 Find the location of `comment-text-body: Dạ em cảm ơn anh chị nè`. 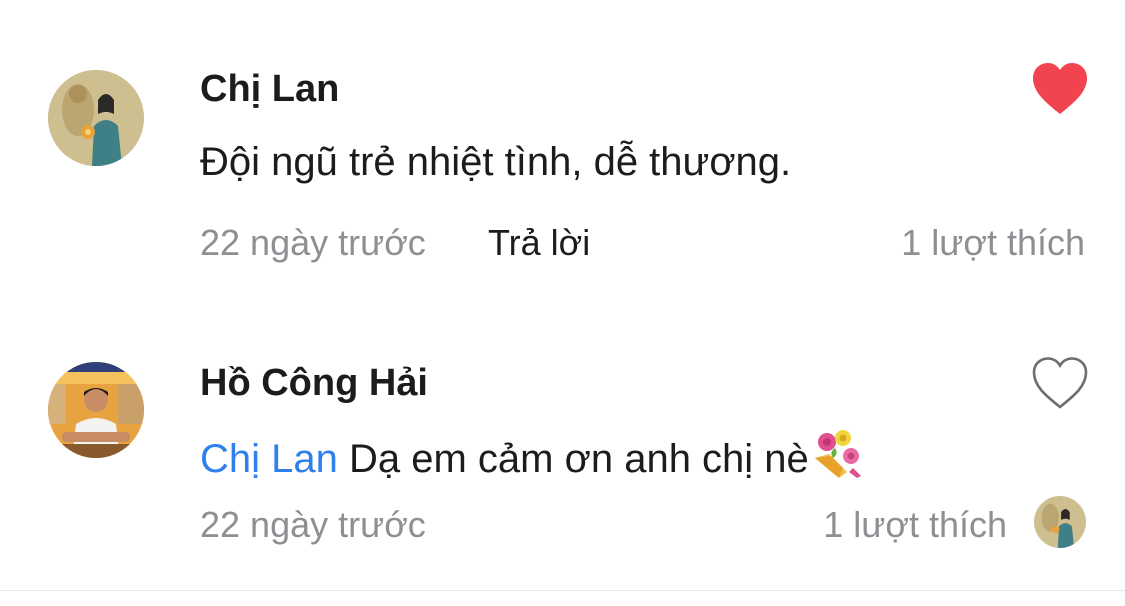

comment-text-body: Dạ em cảm ơn anh chị nè is located at coordinates (579, 459).